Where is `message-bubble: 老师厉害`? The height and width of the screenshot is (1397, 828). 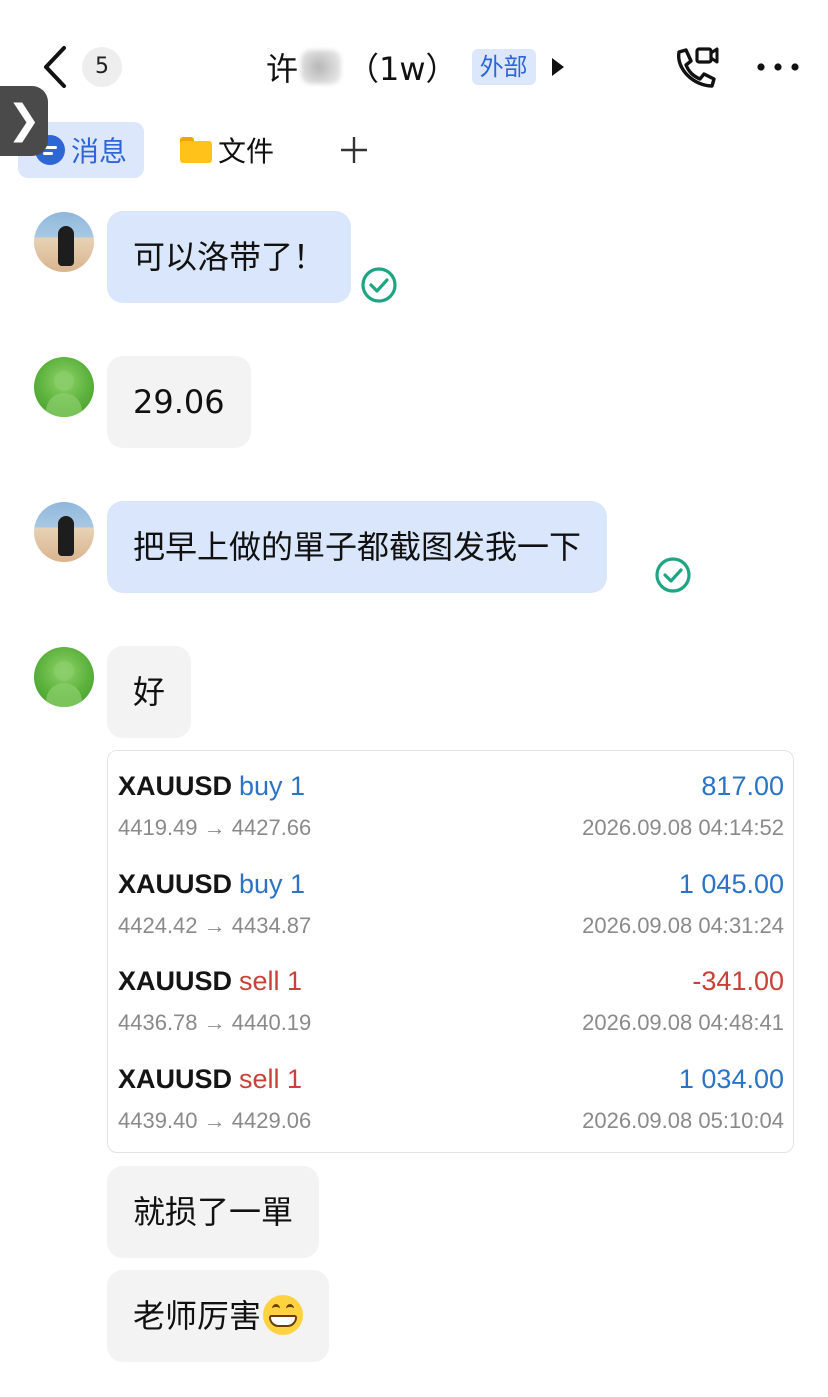 message-bubble: 老师厉害 is located at coordinates (218, 1316).